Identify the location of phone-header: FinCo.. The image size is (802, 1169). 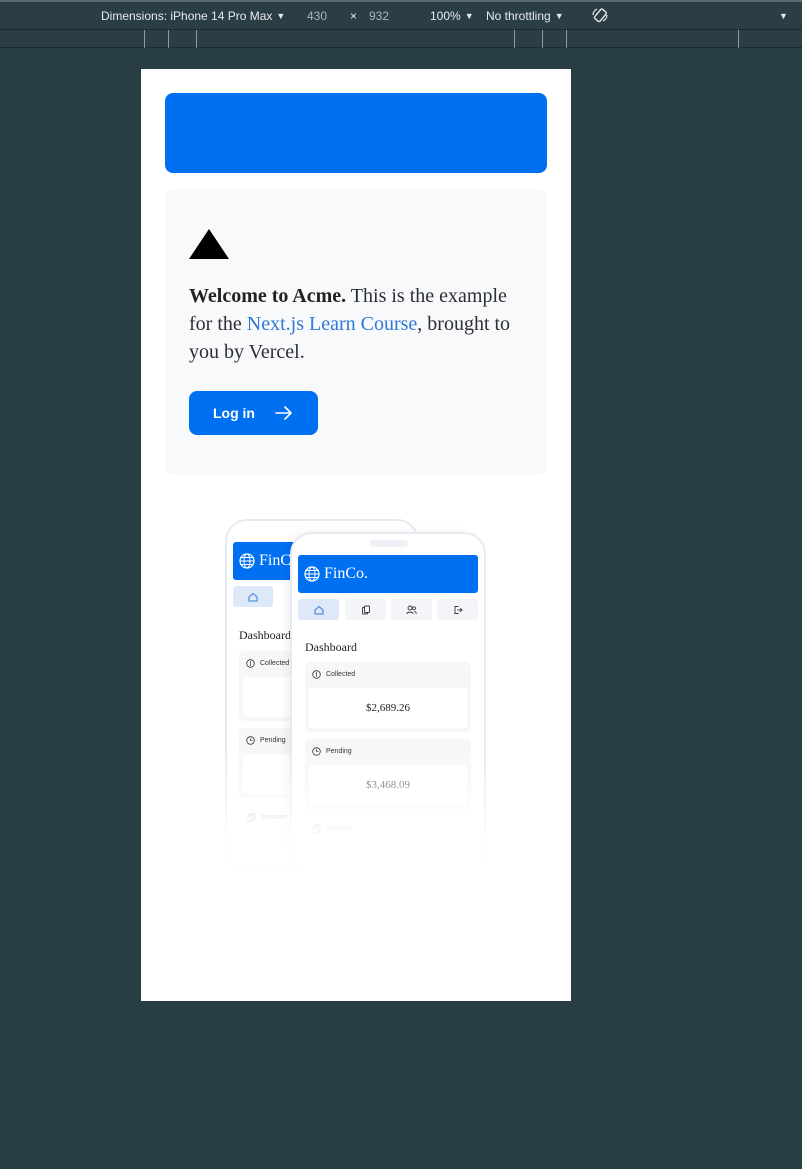
(388, 574).